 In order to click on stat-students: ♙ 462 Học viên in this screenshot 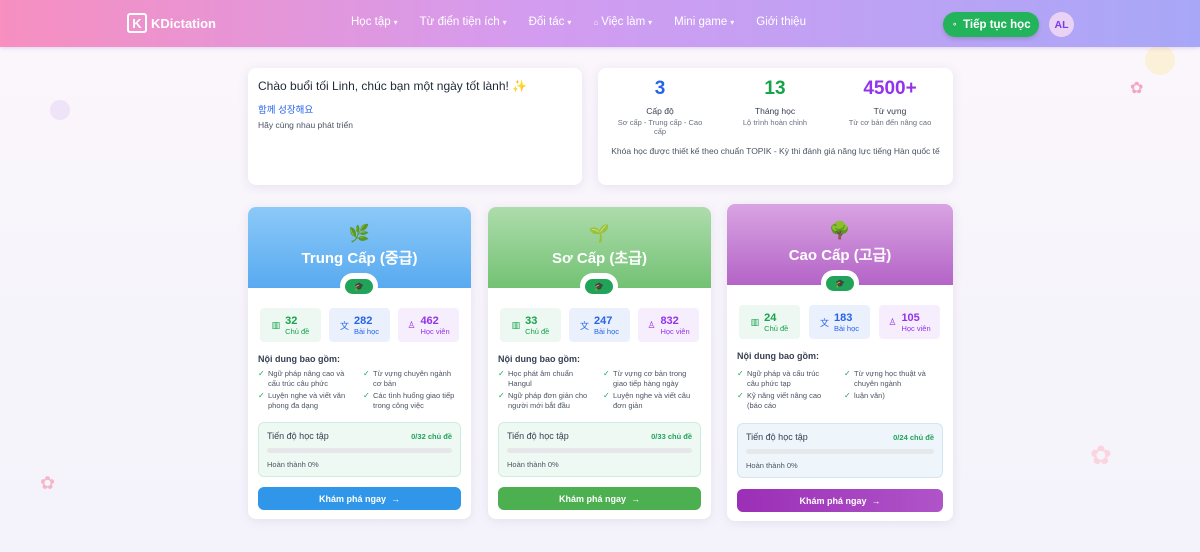, I will do `click(428, 325)`.